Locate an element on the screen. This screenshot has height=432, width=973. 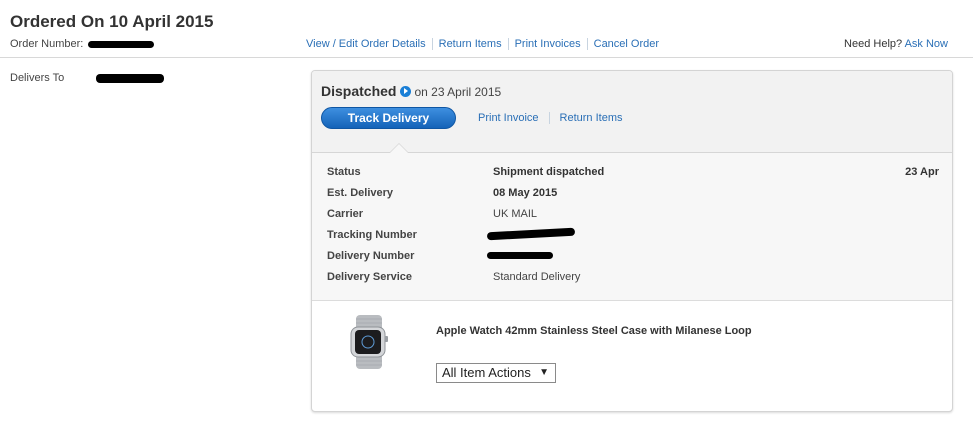
delivery-address-redacted is located at coordinates (130, 78).